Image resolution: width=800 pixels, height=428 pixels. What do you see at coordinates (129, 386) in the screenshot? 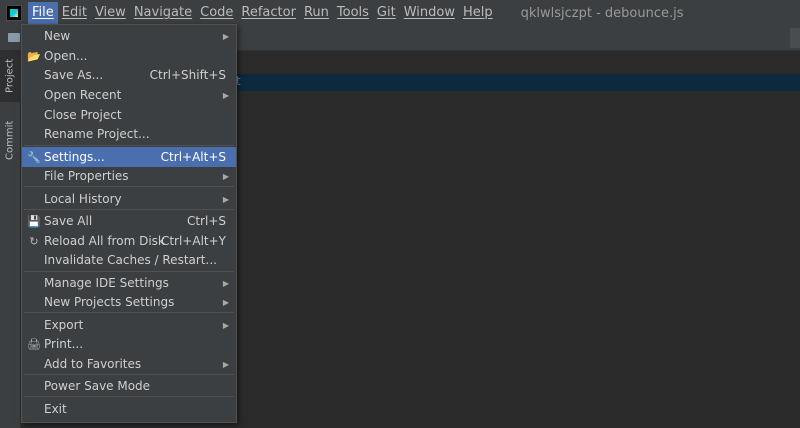
I see `menu-item-power-save-mode: Power Save Mode` at bounding box center [129, 386].